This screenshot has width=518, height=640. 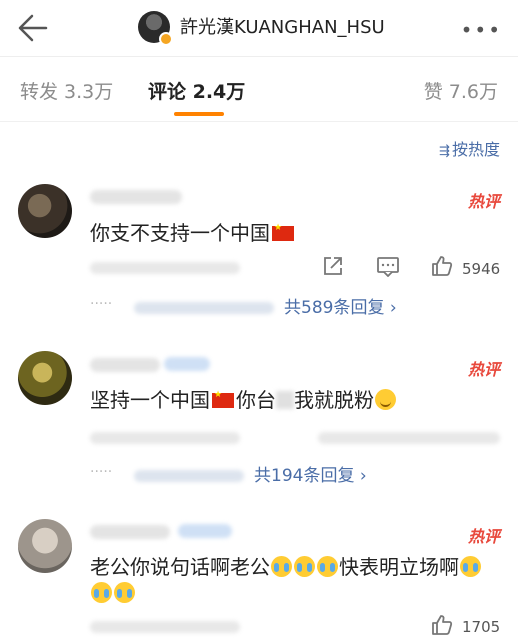 I want to click on comment-text: 老公你说句话啊老公 快表明立场啊, so click(x=286, y=565).